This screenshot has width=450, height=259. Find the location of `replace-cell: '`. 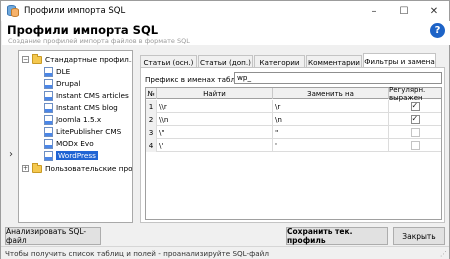

replace-cell: ' is located at coordinates (331, 145).